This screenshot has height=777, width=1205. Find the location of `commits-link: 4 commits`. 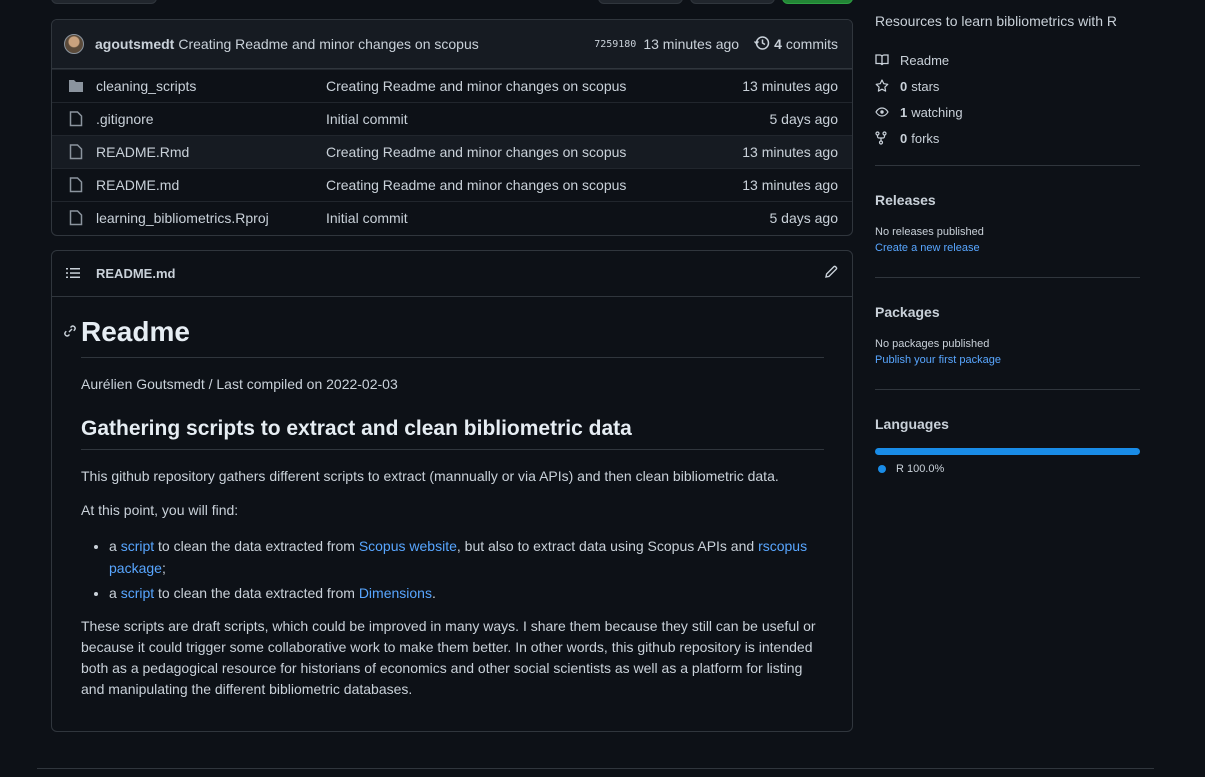

commits-link: 4 commits is located at coordinates (796, 44).